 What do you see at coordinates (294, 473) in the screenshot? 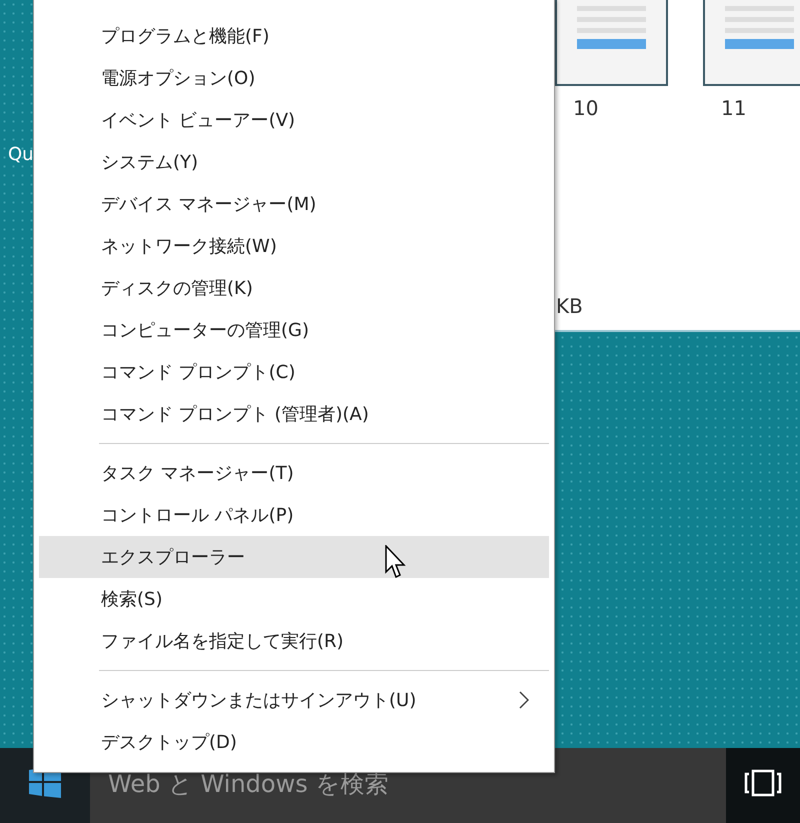
I see `menu-item: タスク マネージャー(T)` at bounding box center [294, 473].